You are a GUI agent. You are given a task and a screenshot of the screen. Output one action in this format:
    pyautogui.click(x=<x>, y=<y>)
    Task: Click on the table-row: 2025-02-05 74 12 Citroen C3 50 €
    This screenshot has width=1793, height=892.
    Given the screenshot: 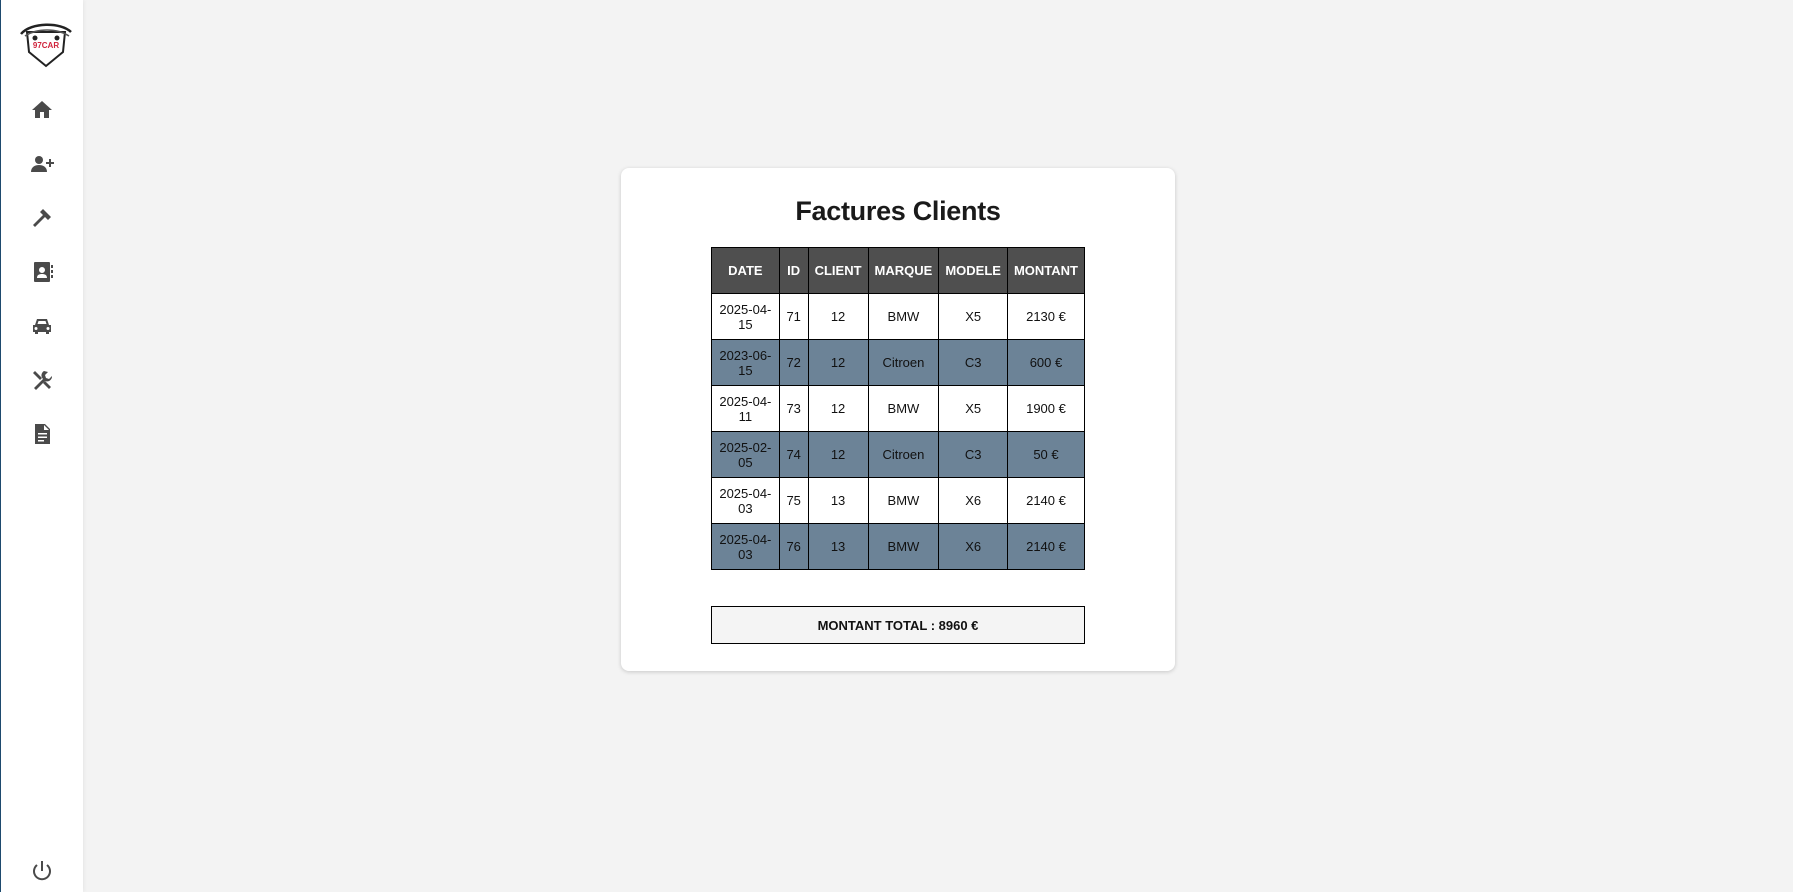 What is the action you would take?
    pyautogui.click(x=898, y=454)
    